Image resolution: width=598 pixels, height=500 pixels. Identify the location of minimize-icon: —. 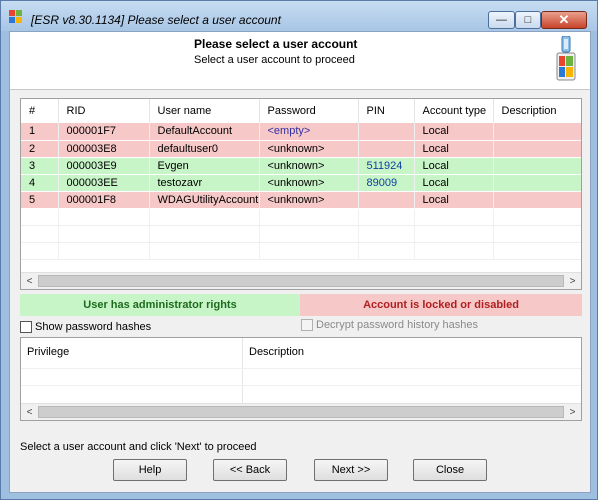
(501, 20).